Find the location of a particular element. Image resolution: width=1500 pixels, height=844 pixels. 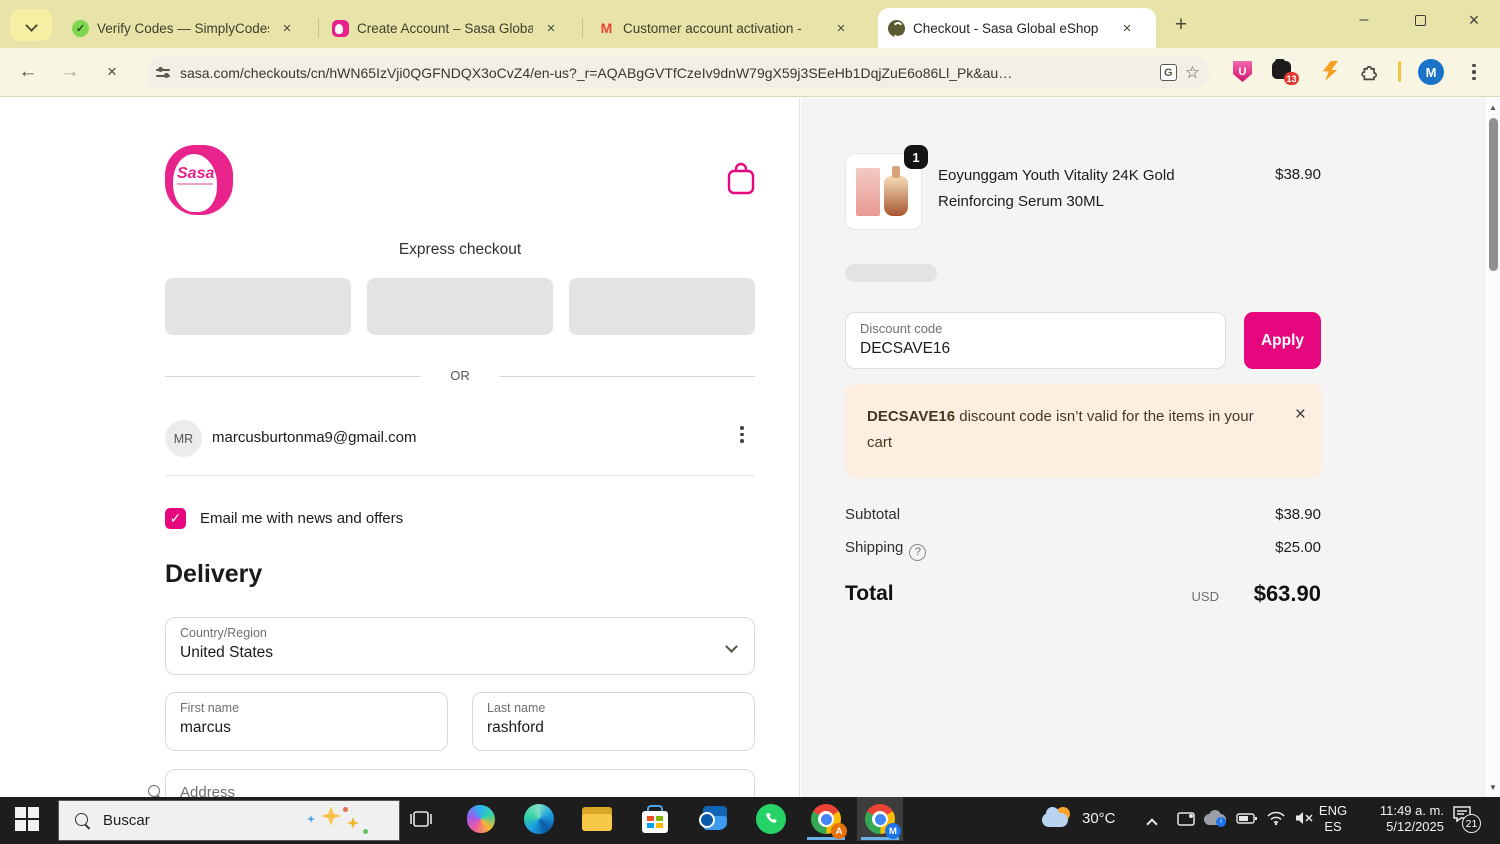

last-name-input is located at coordinates (599, 728).